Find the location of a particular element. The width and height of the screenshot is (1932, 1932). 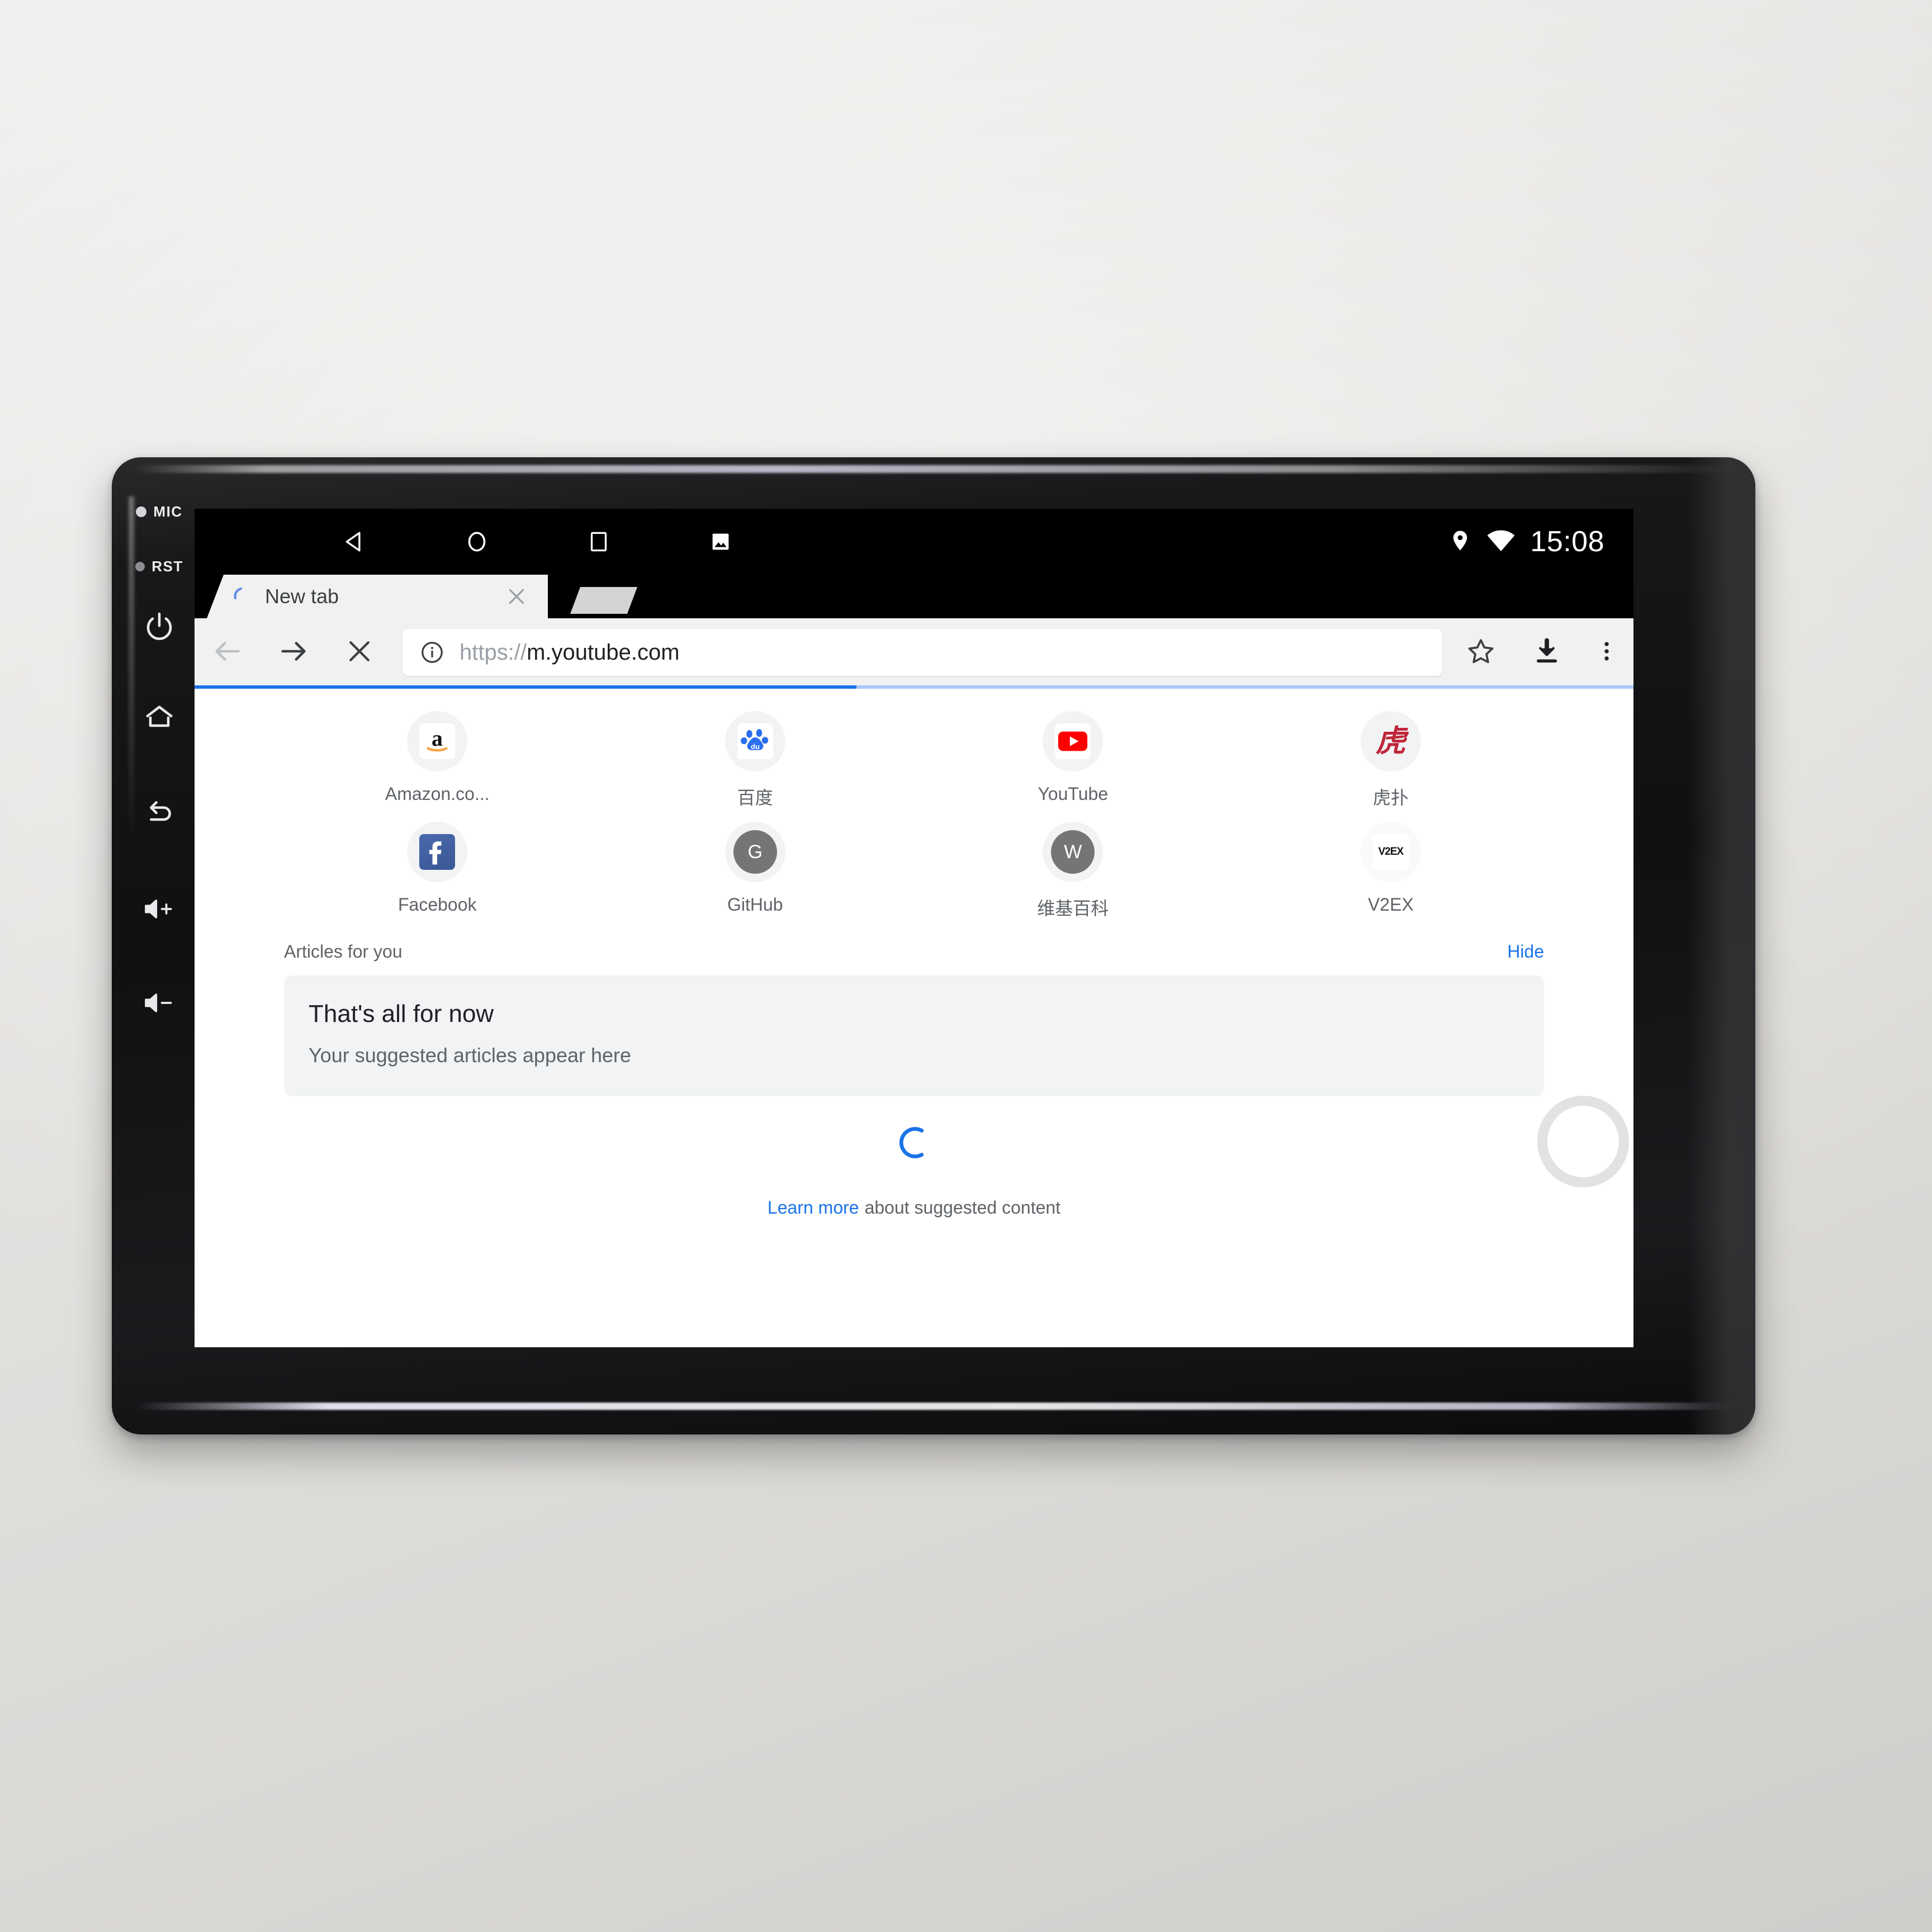

github-letter-icon: G is located at coordinates (755, 852).